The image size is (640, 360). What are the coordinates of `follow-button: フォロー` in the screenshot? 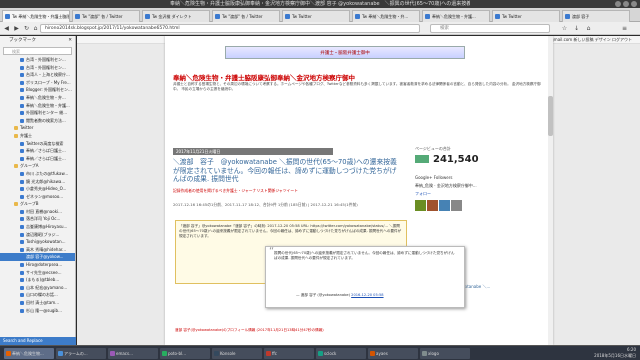 It's located at (481, 193).